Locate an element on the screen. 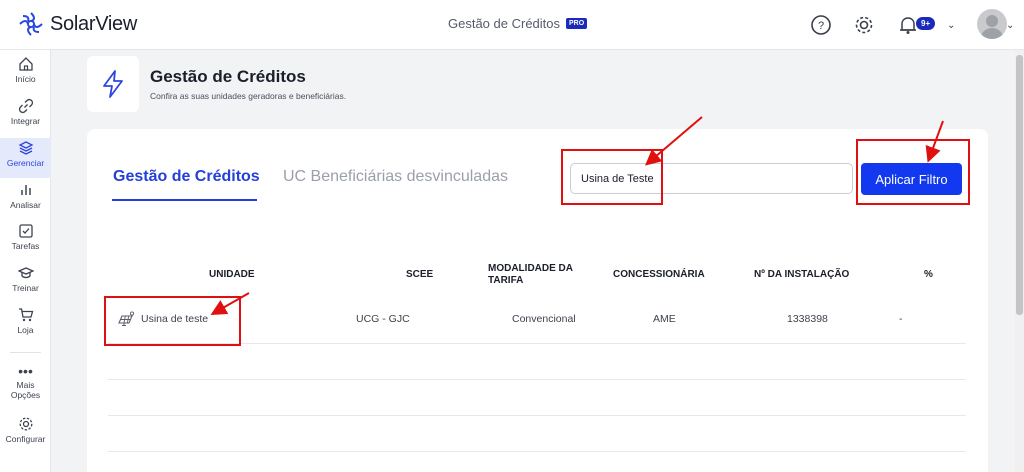  annotation-arrow-unidade is located at coordinates (230, 303).